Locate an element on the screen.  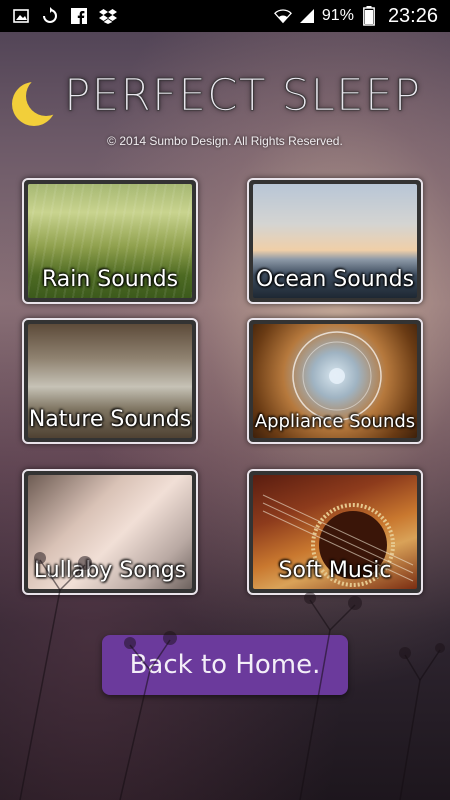
back-to-home-button: Back to Home. is located at coordinates (225, 665).